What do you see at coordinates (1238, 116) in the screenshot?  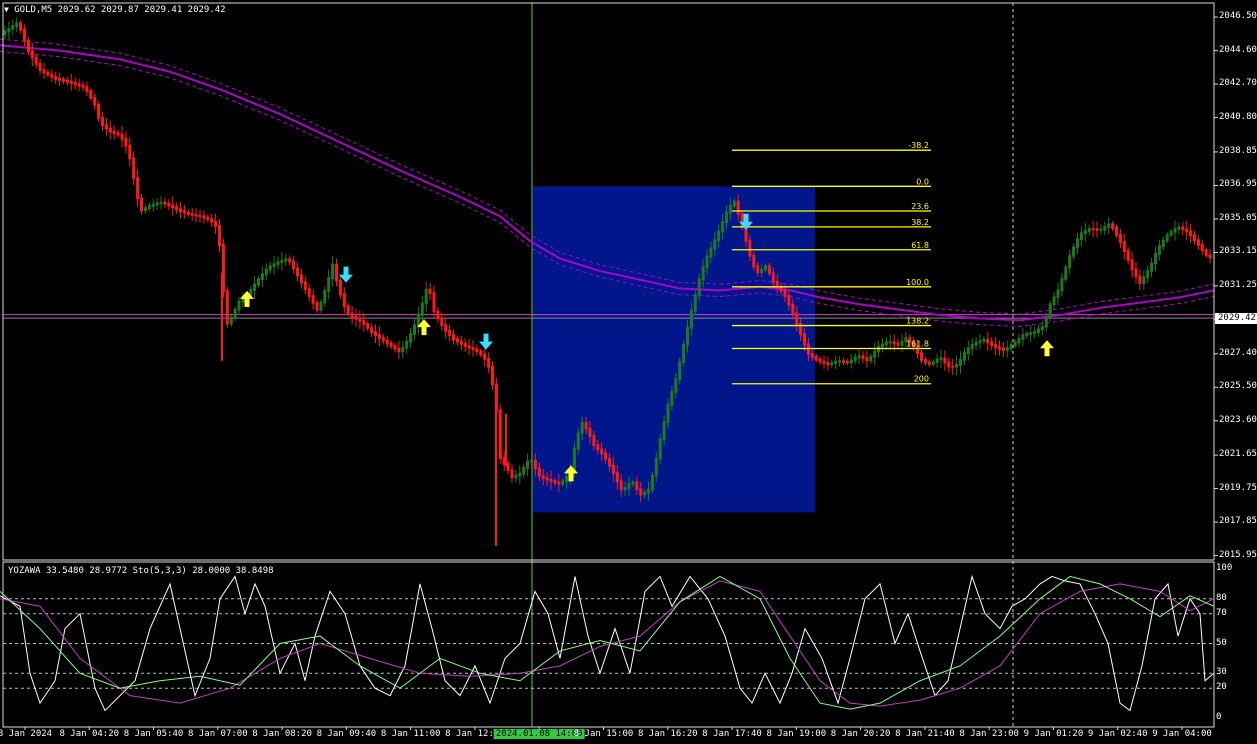 I see `price-tick-label: 2040.80` at bounding box center [1238, 116].